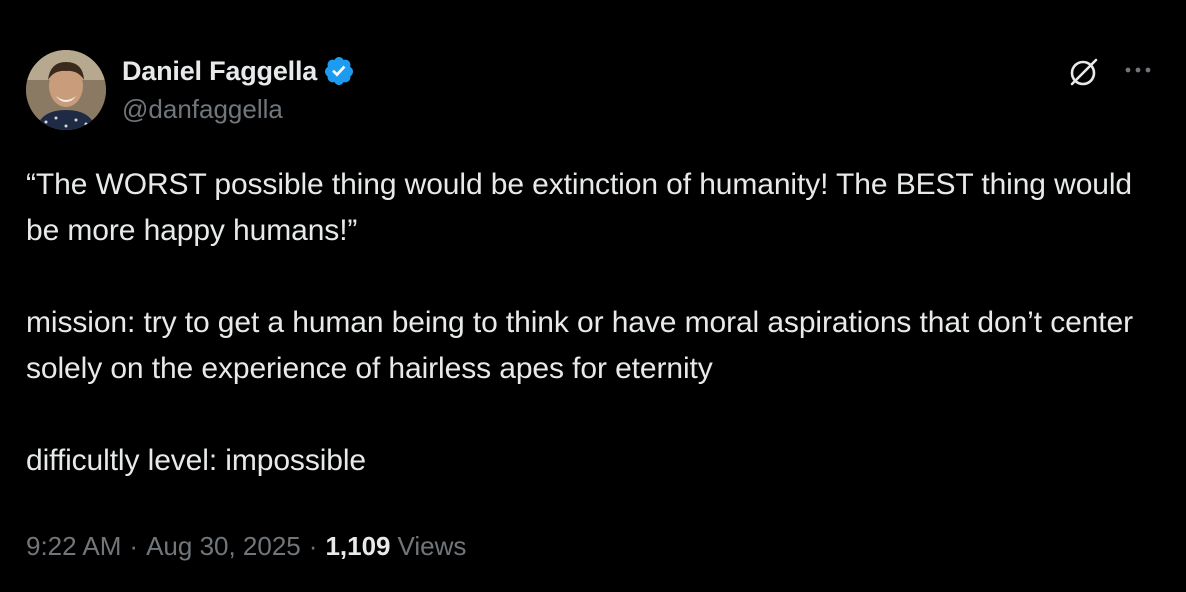  What do you see at coordinates (223, 546) in the screenshot?
I see `tweet-date: Aug 30, 2025` at bounding box center [223, 546].